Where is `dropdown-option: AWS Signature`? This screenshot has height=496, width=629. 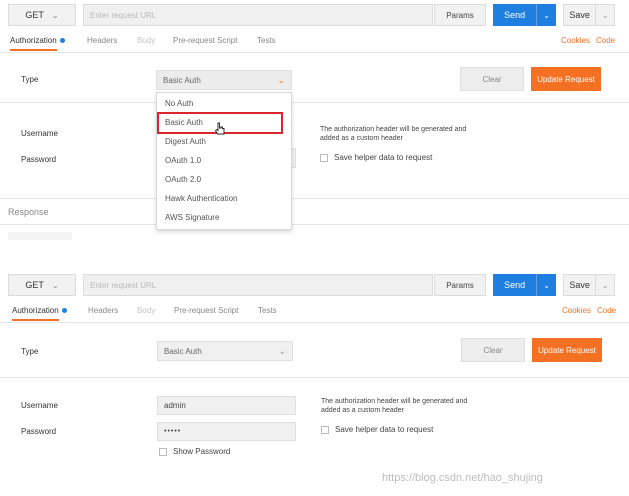 dropdown-option: AWS Signature is located at coordinates (192, 217).